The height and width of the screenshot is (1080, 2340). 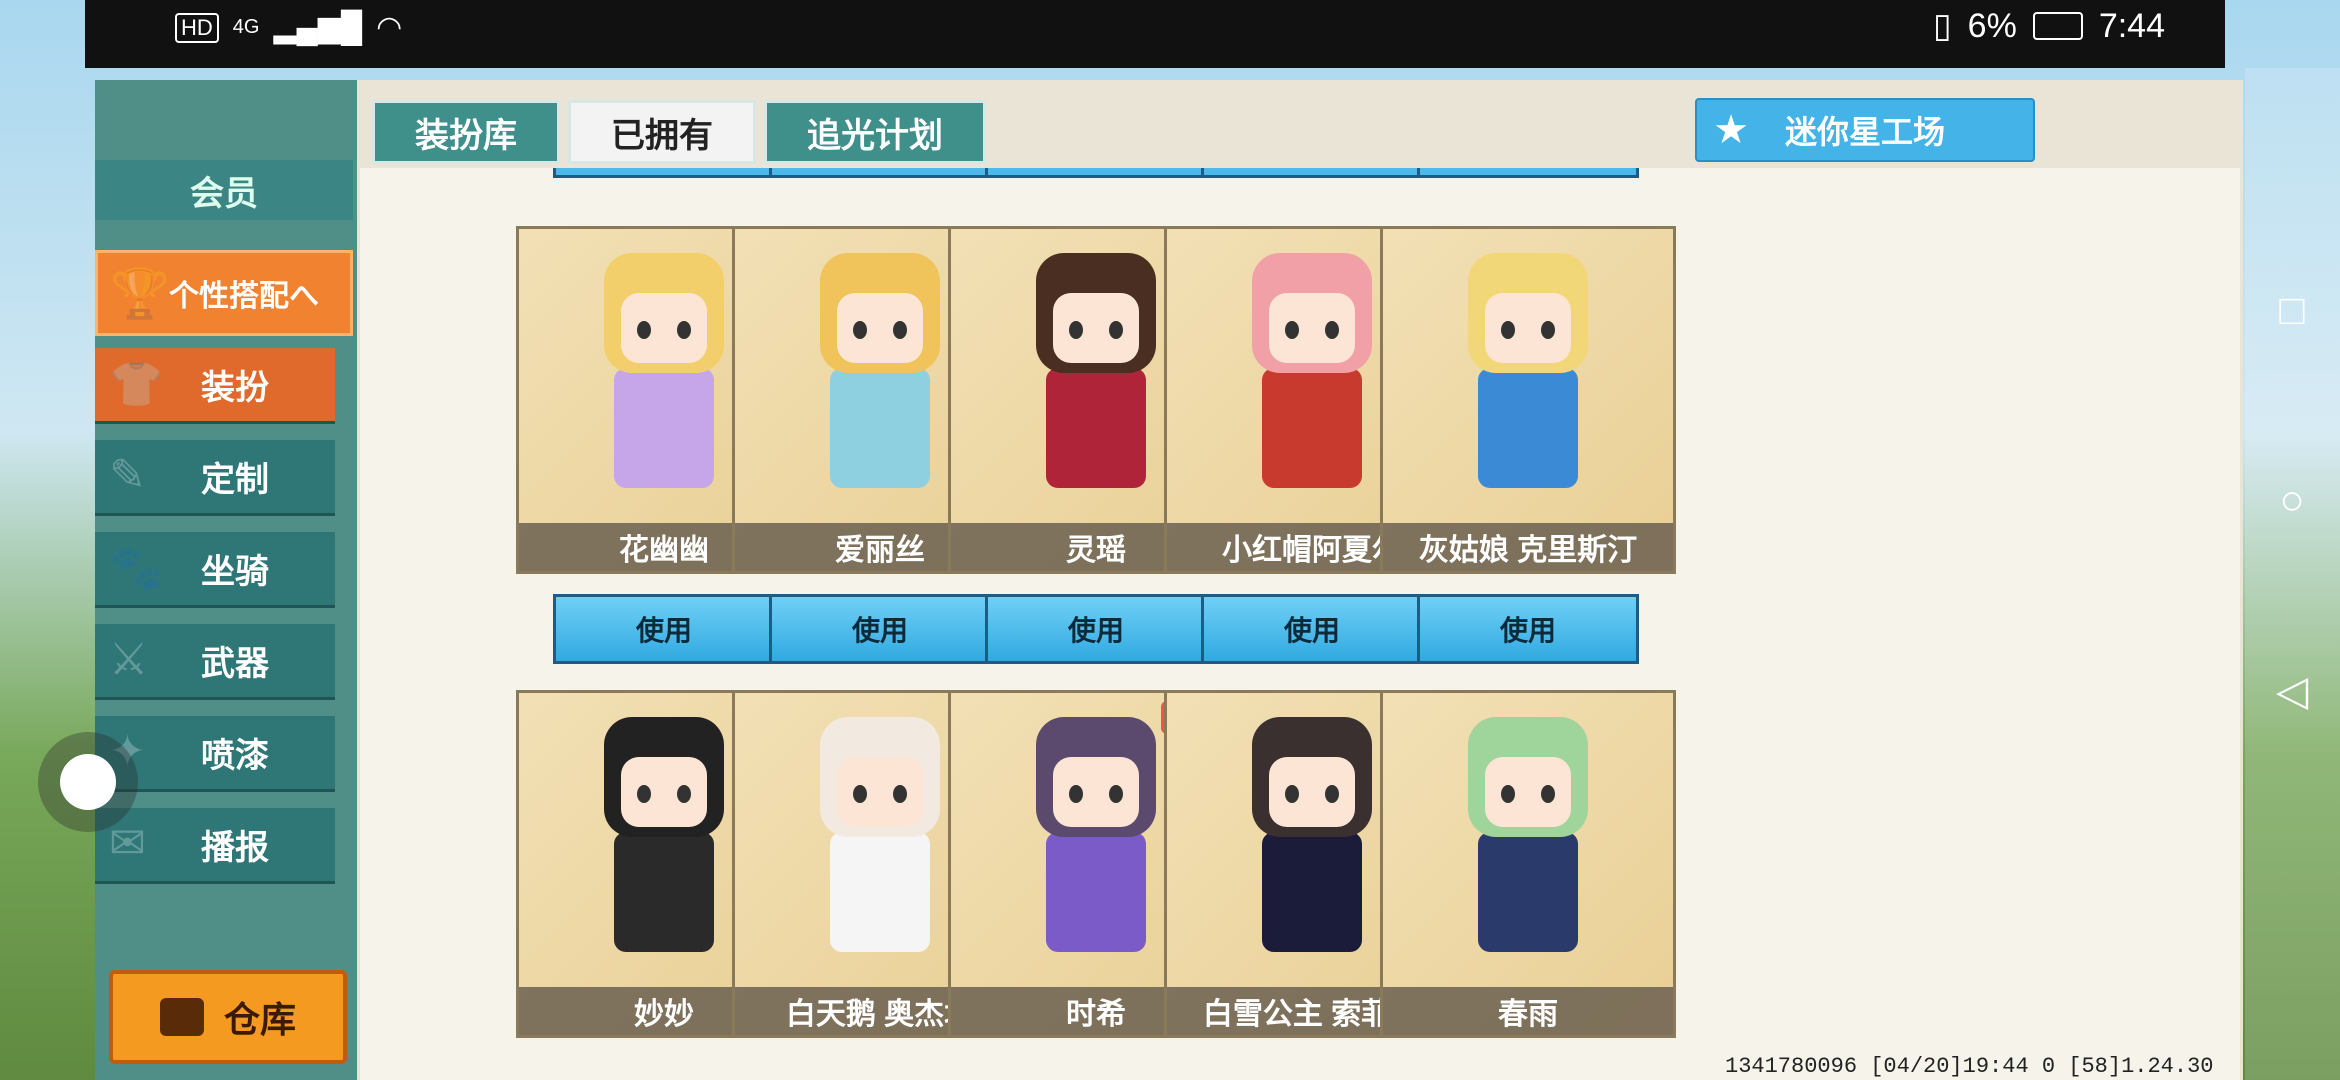 I want to click on sidebar-item-customize: ✎ 定制, so click(x=215, y=478).